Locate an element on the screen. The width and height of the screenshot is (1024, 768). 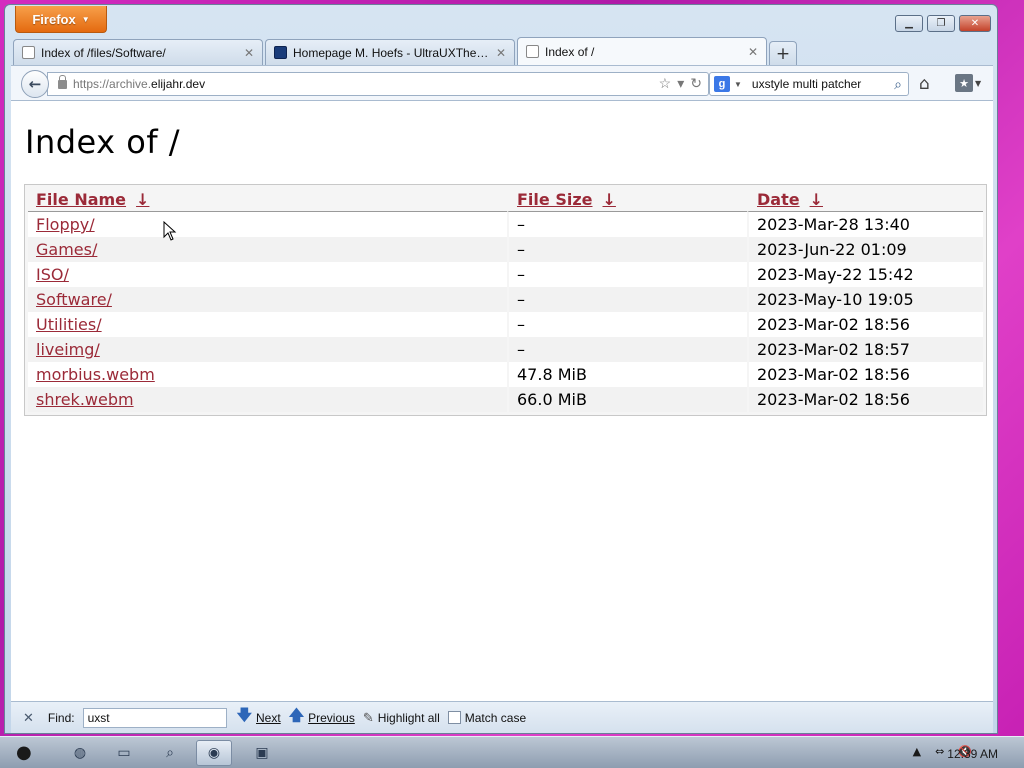
url-bar: https://archive.elijahr.dev ☆ ▾ ↻ is located at coordinates (378, 84).